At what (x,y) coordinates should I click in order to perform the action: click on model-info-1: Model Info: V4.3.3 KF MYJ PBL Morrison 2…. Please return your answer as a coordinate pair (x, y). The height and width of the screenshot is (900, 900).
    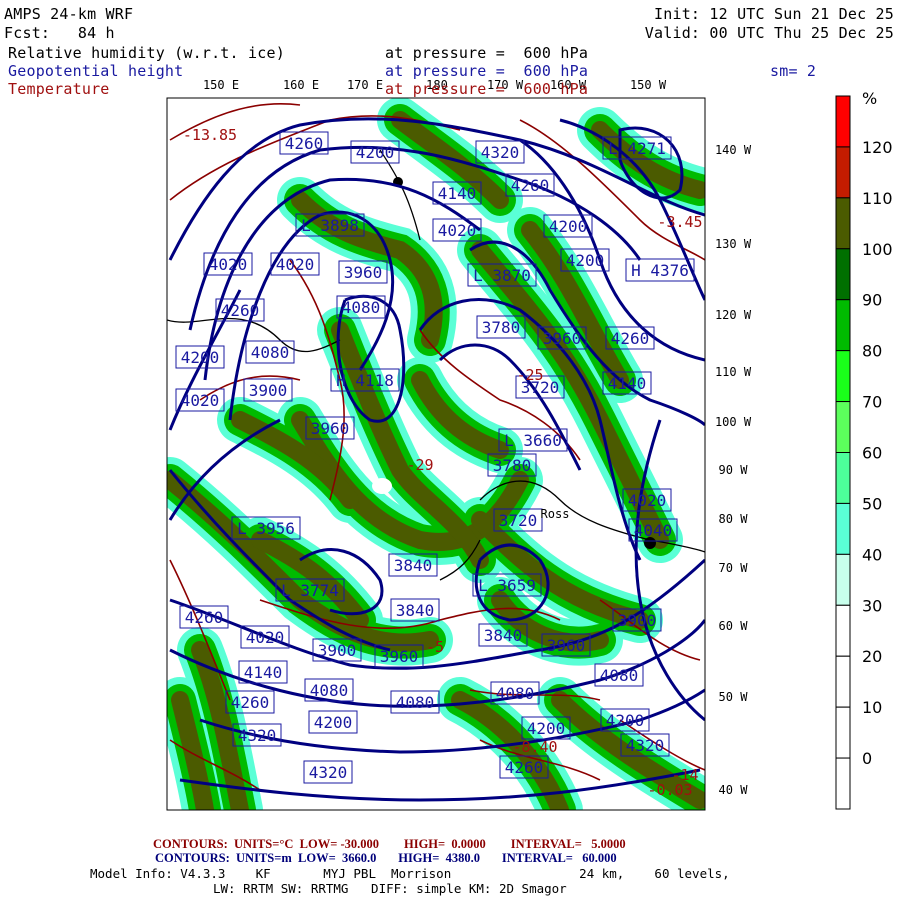
    Looking at the image, I should click on (410, 873).